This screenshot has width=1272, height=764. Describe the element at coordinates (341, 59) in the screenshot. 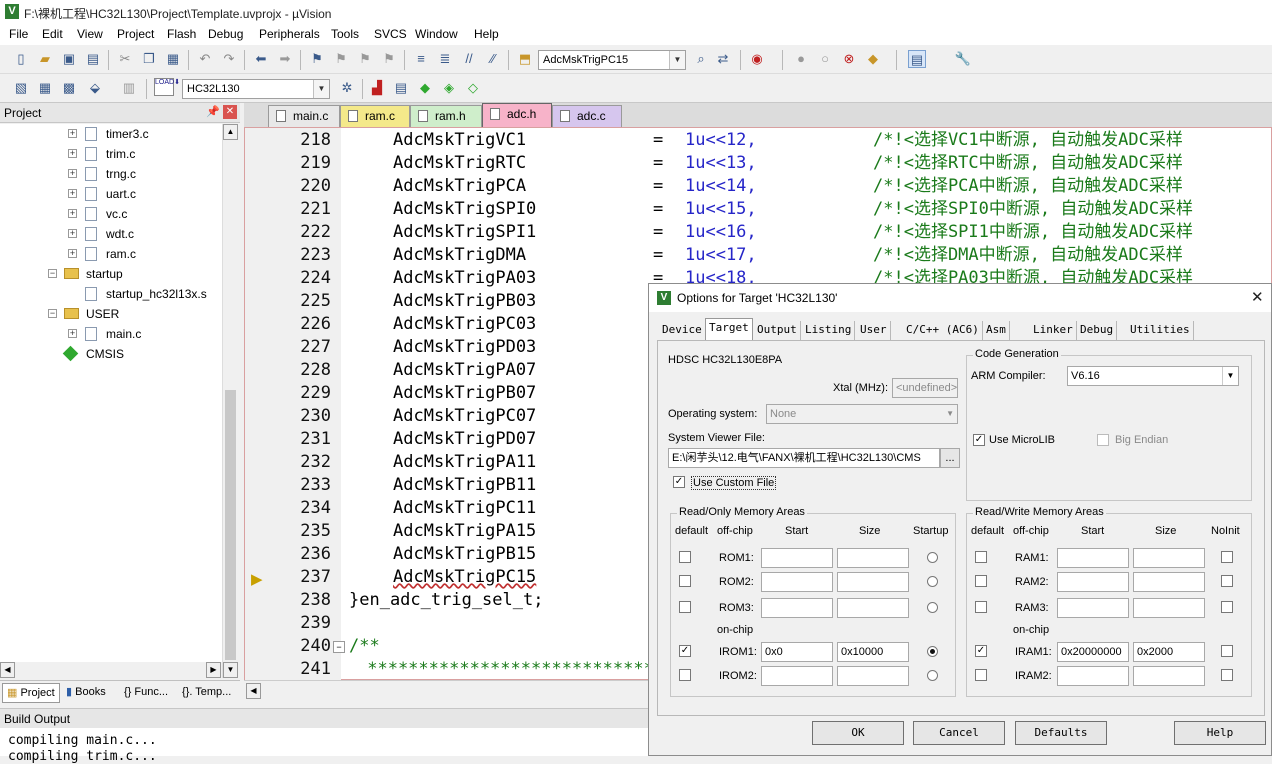

I see `prev-bookmark-icon: ⚑` at that location.